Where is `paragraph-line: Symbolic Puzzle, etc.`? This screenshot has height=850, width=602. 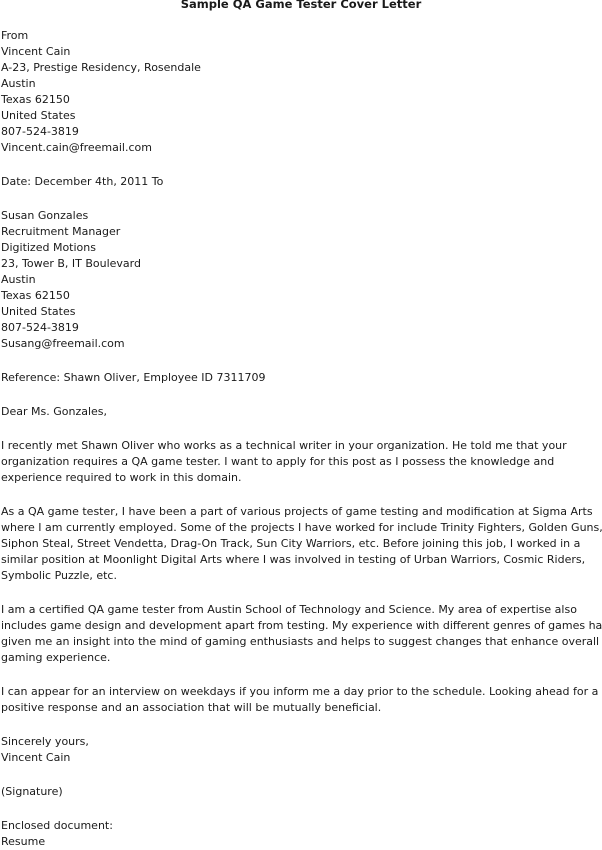
paragraph-line: Symbolic Puzzle, etc. is located at coordinates (59, 575).